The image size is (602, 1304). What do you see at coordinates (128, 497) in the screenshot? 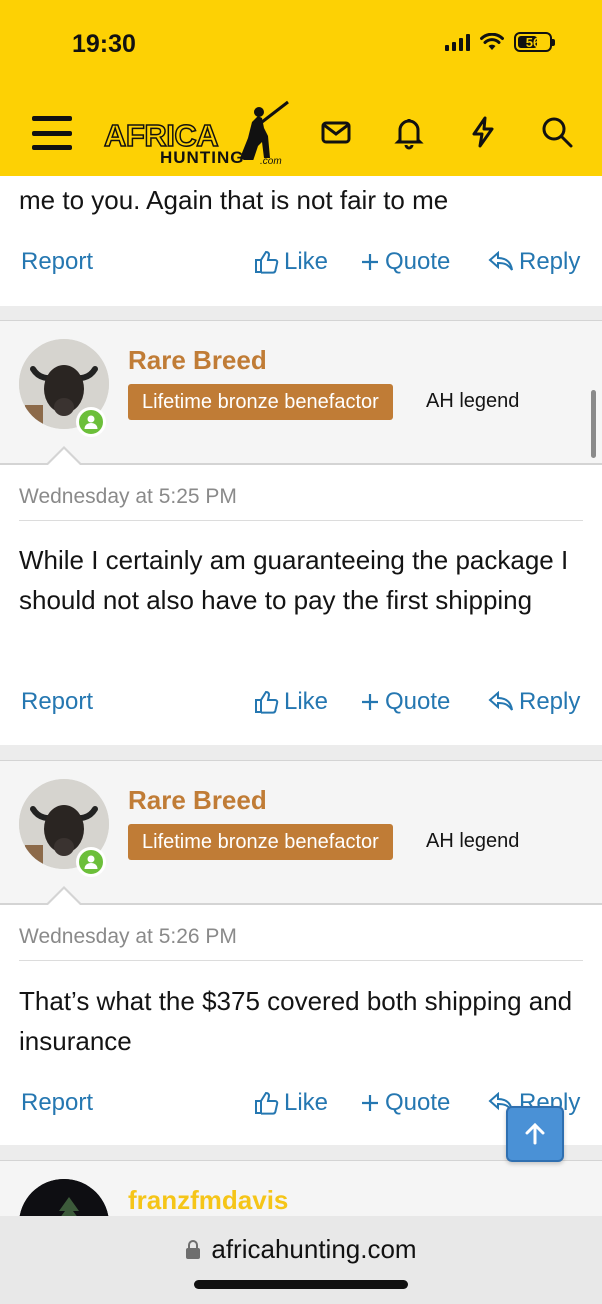
I see `post-date: Wednesday at 5:25 PM` at bounding box center [128, 497].